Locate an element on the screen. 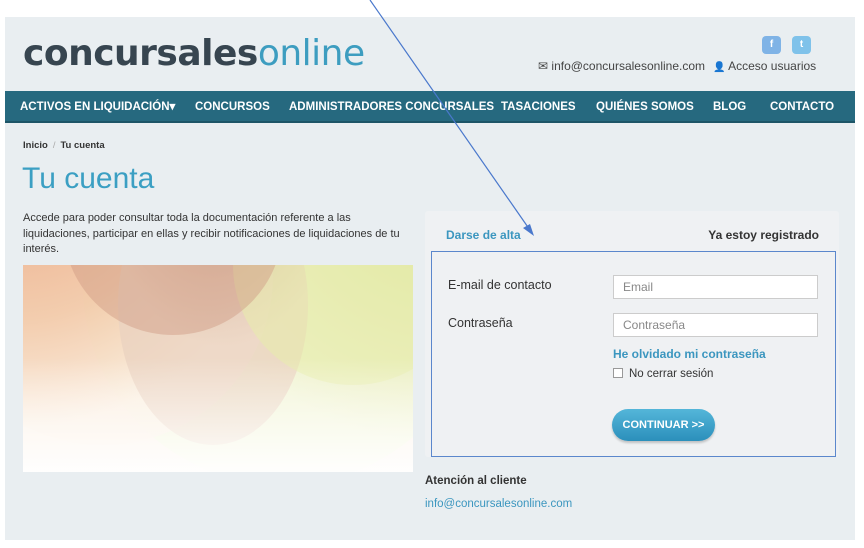 This screenshot has width=864, height=548. facebook-glyph: f is located at coordinates (771, 44).